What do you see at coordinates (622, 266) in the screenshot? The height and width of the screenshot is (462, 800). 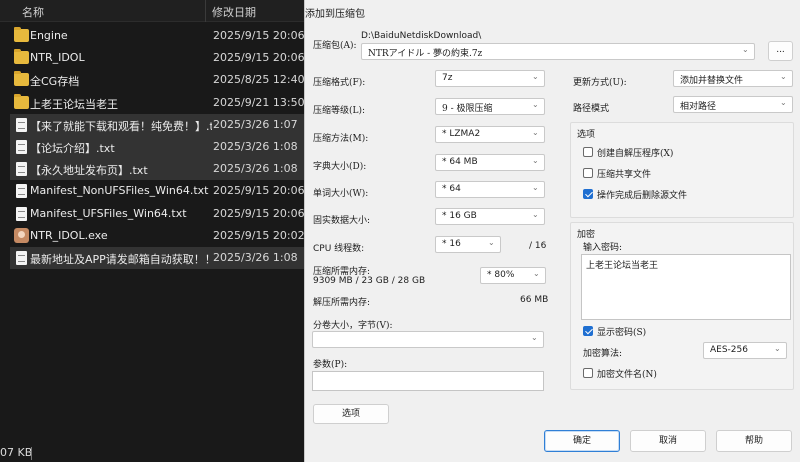 I see `password-value: 上老王论坛当老王` at bounding box center [622, 266].